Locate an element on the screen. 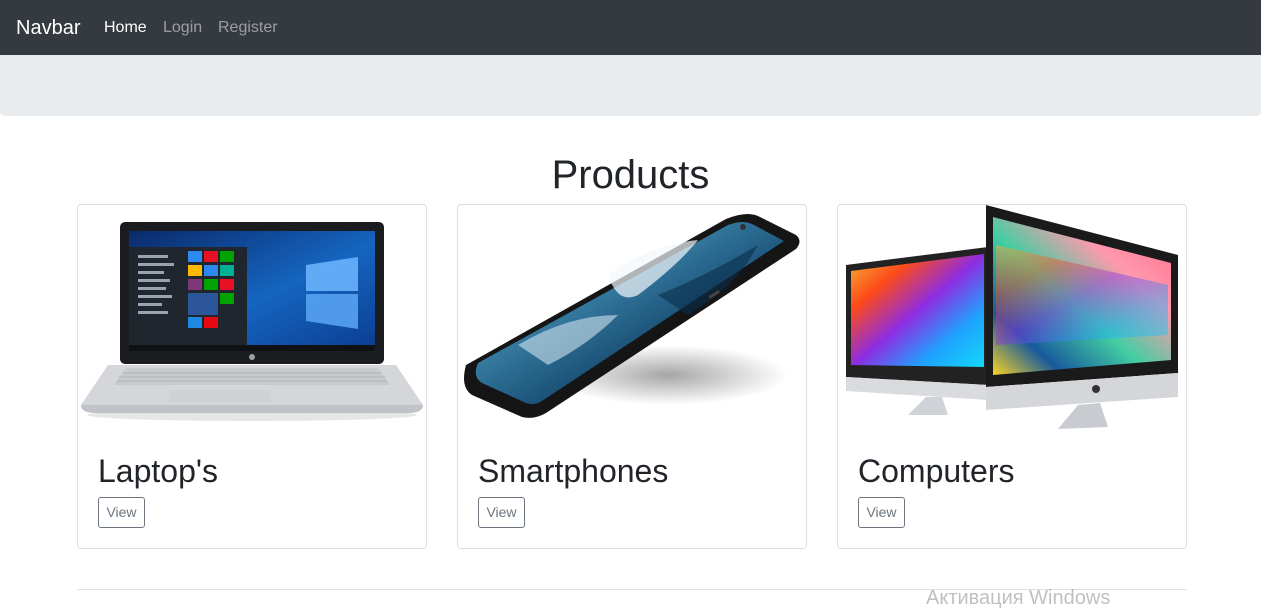 The width and height of the screenshot is (1261, 610). smartphone-image is located at coordinates (632, 318).